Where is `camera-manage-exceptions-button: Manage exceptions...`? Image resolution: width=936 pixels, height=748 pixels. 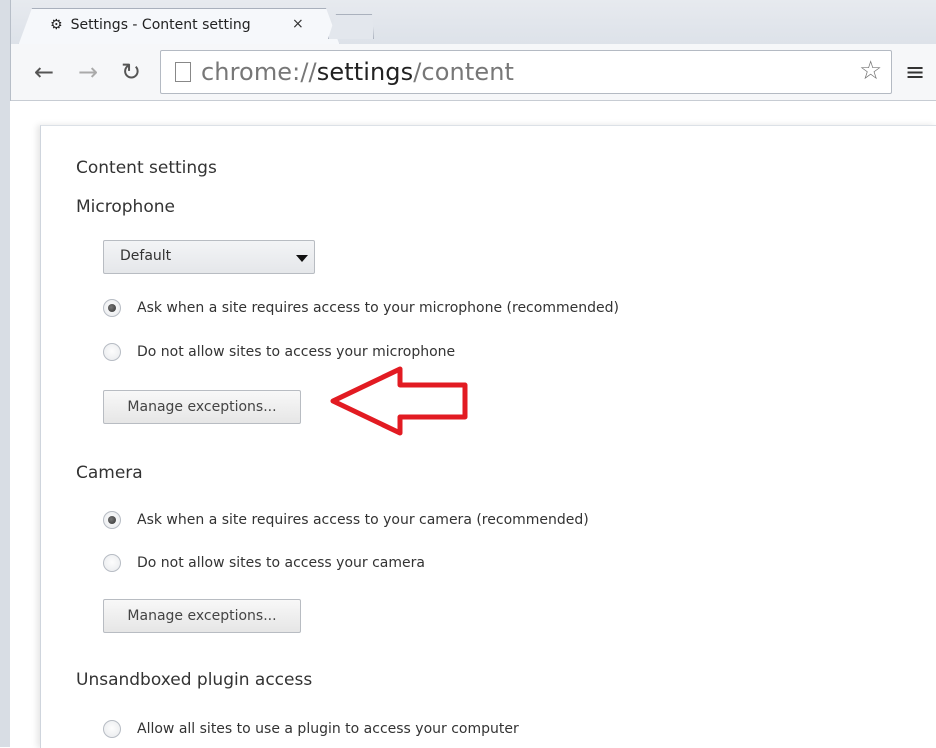 camera-manage-exceptions-button: Manage exceptions... is located at coordinates (202, 616).